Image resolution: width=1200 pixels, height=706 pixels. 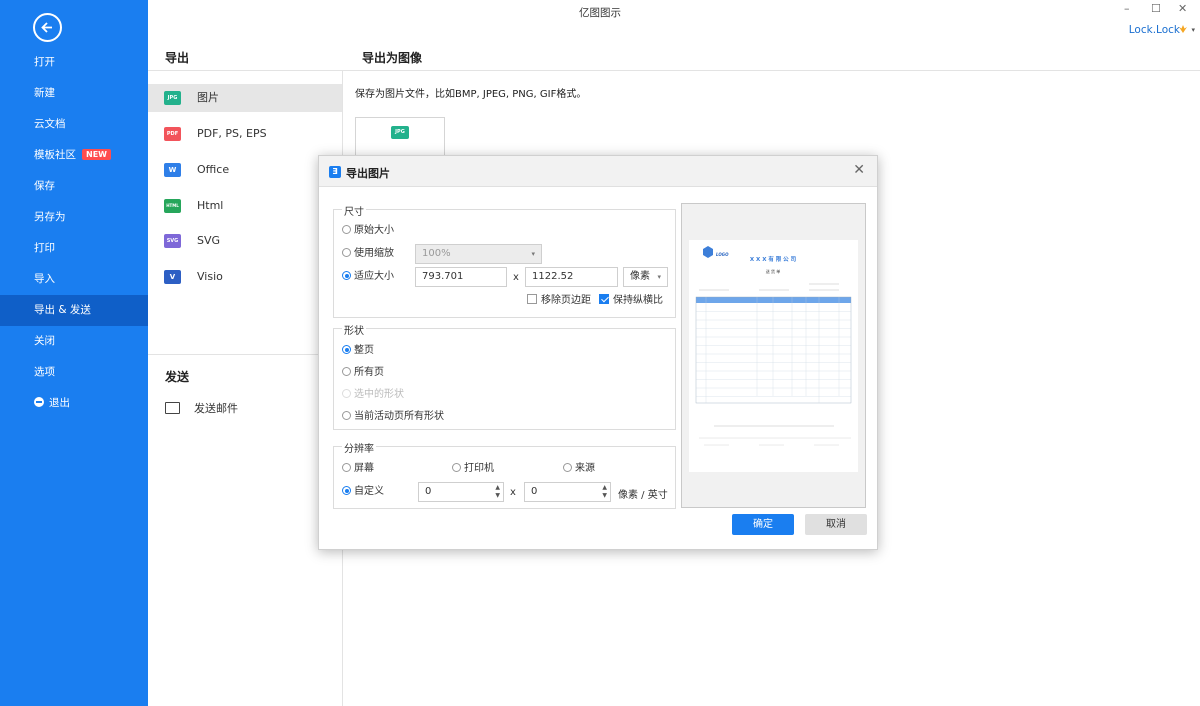 I want to click on header-divider, so click(x=674, y=70).